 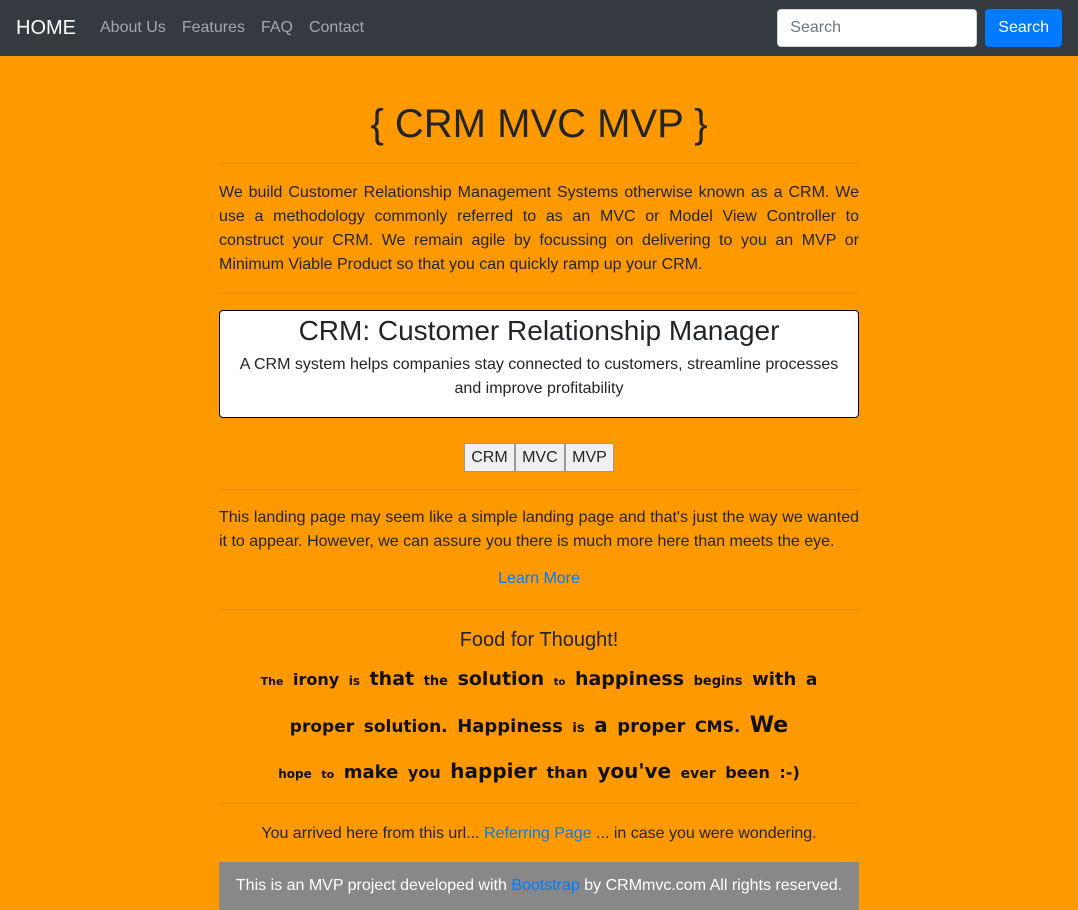 What do you see at coordinates (545, 885) in the screenshot?
I see `bootstrap-link: Bootstrap` at bounding box center [545, 885].